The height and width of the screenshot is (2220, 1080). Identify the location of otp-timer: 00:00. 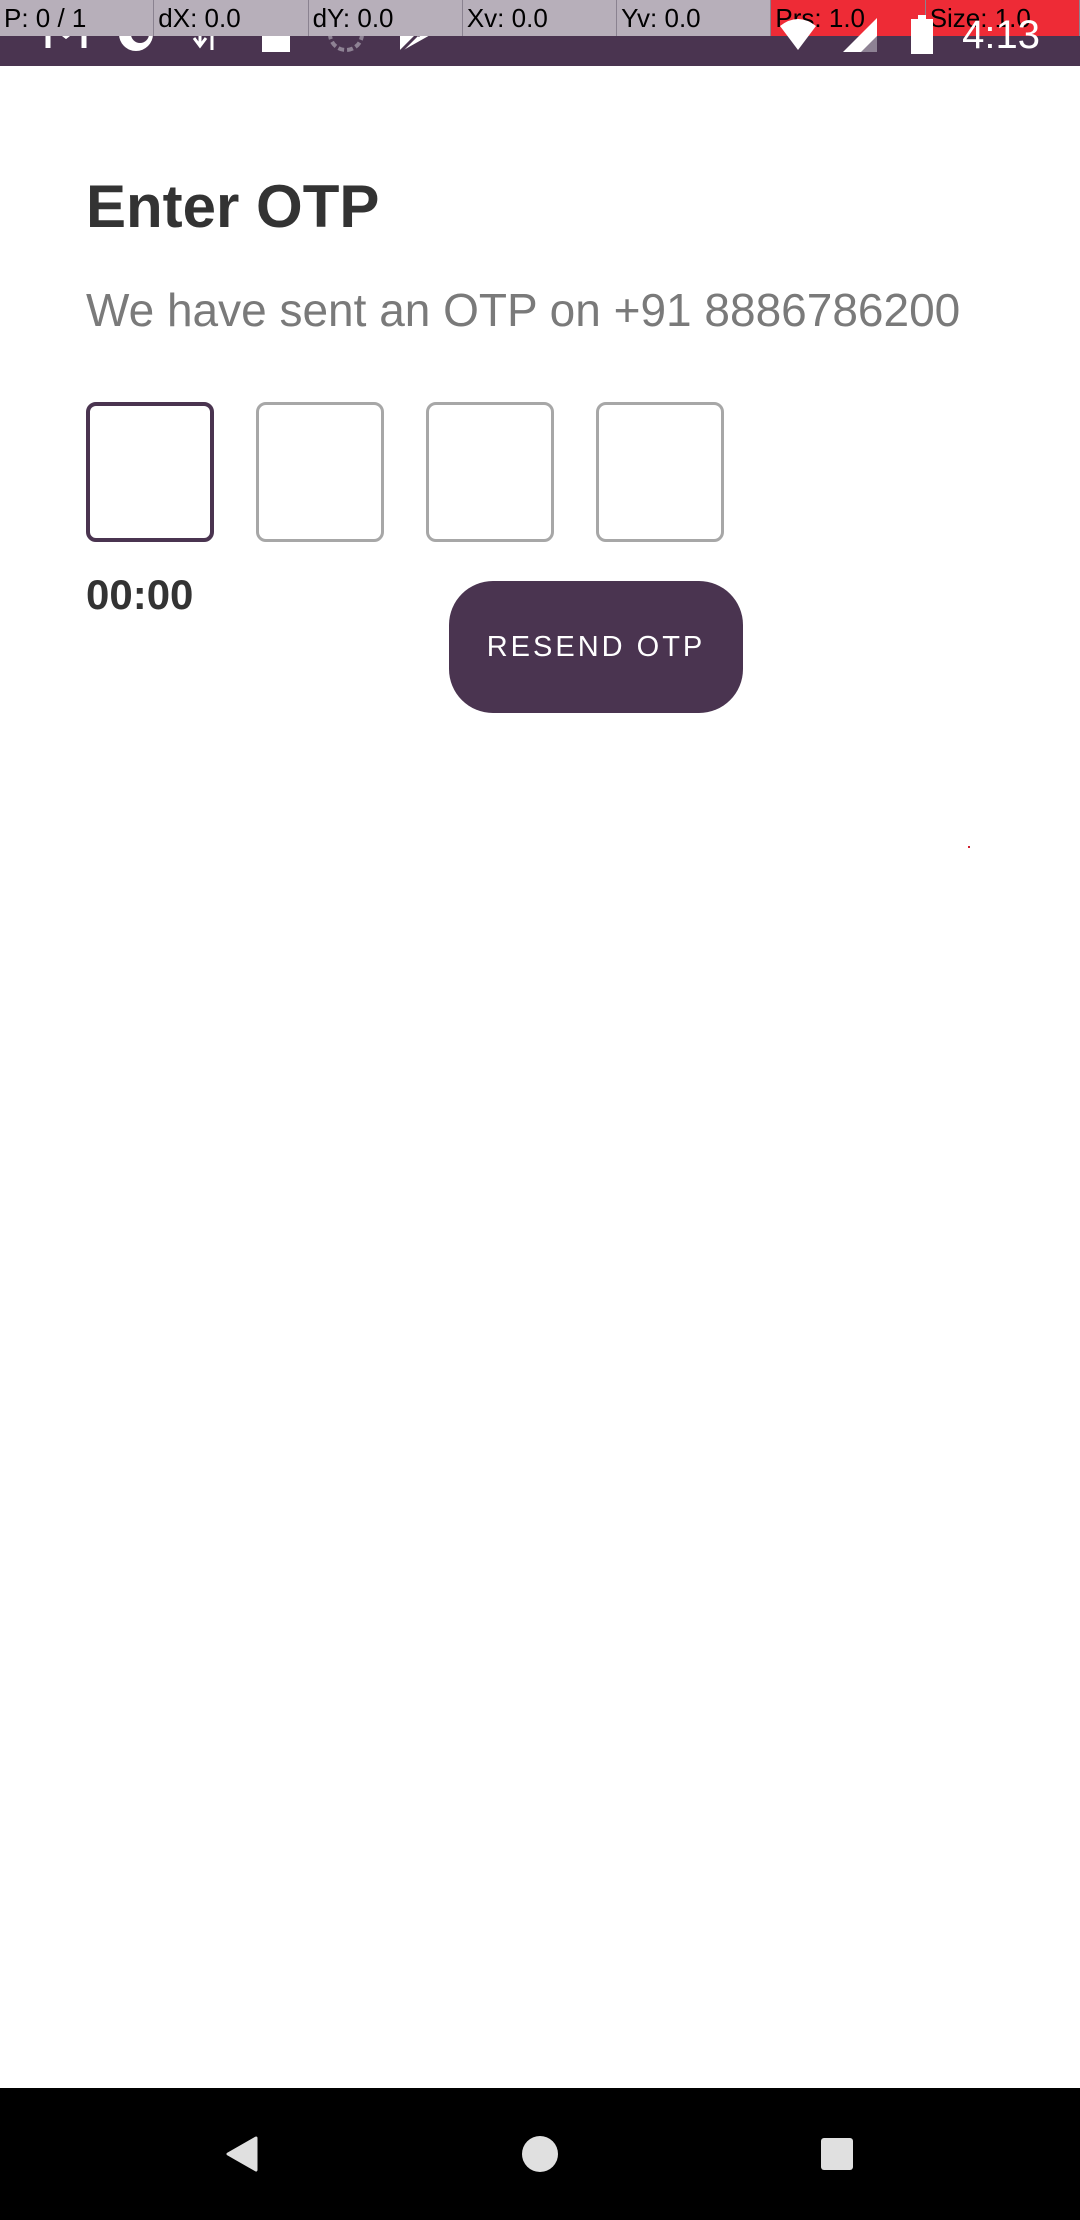
(140, 594).